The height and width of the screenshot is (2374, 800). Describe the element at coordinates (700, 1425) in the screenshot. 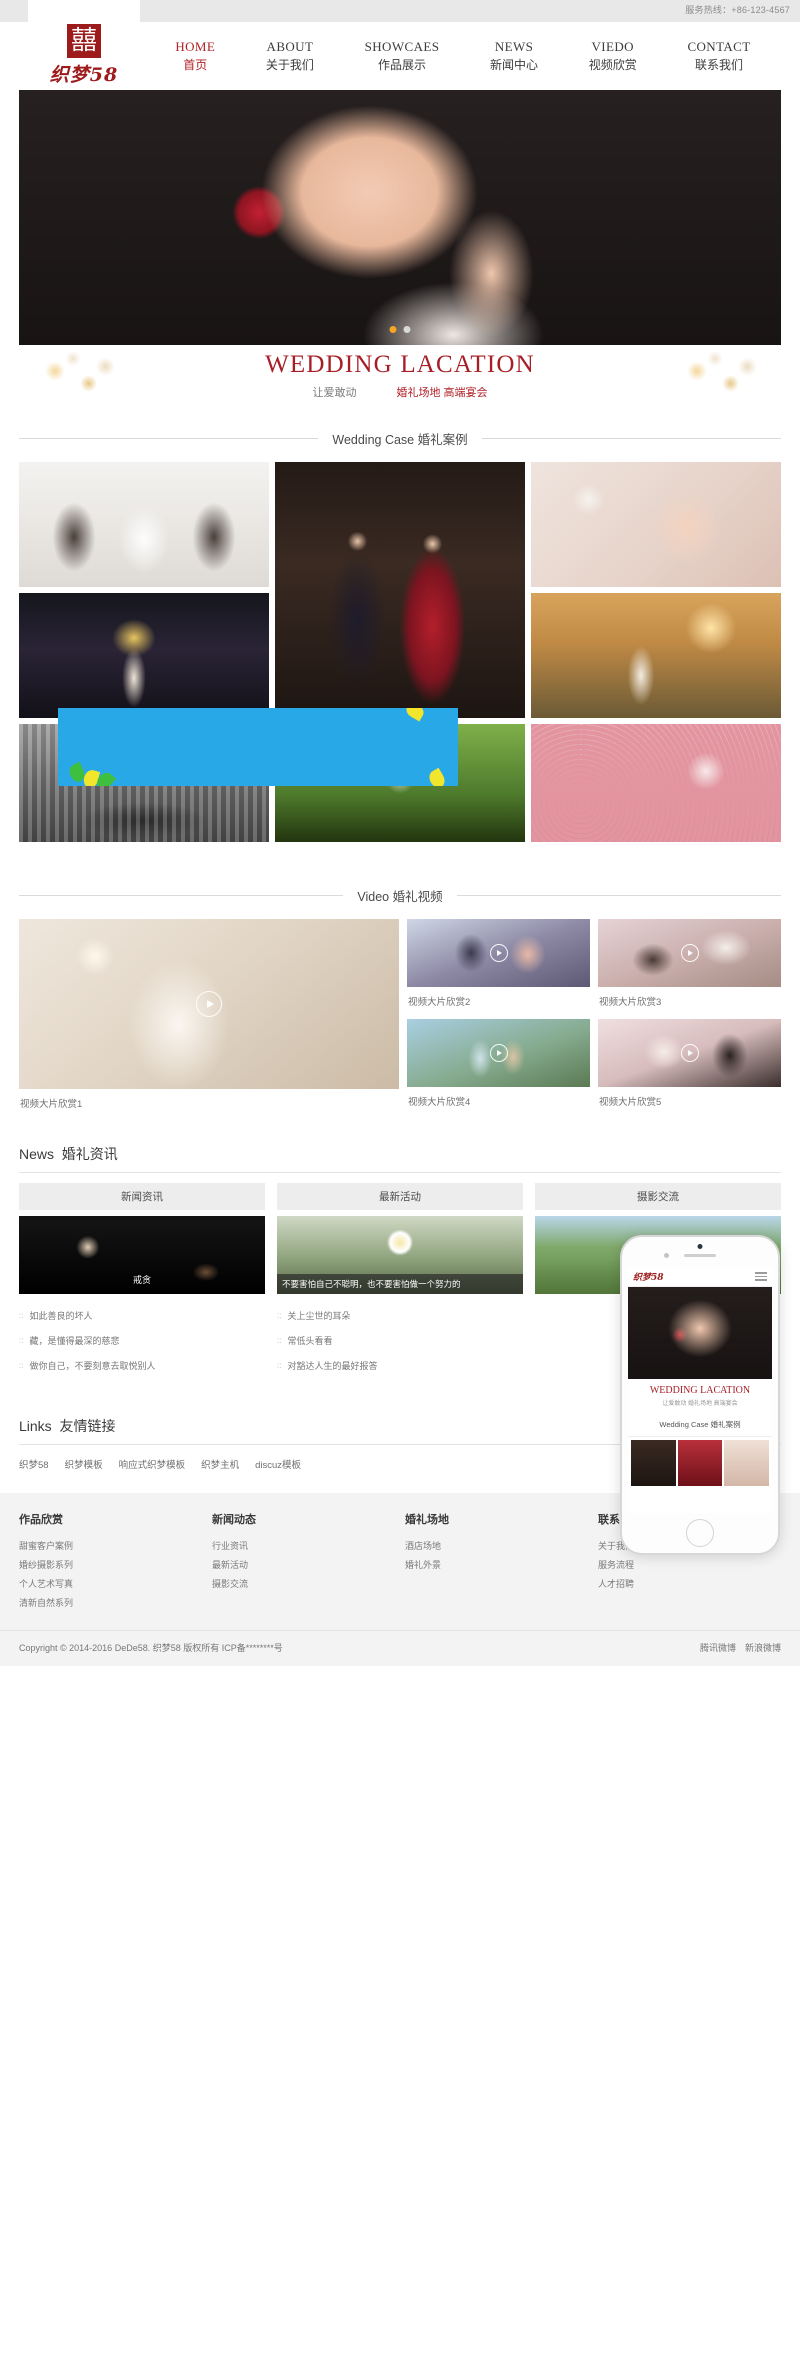

I see `phone-section-title: Wedding Case 婚礼案例` at that location.